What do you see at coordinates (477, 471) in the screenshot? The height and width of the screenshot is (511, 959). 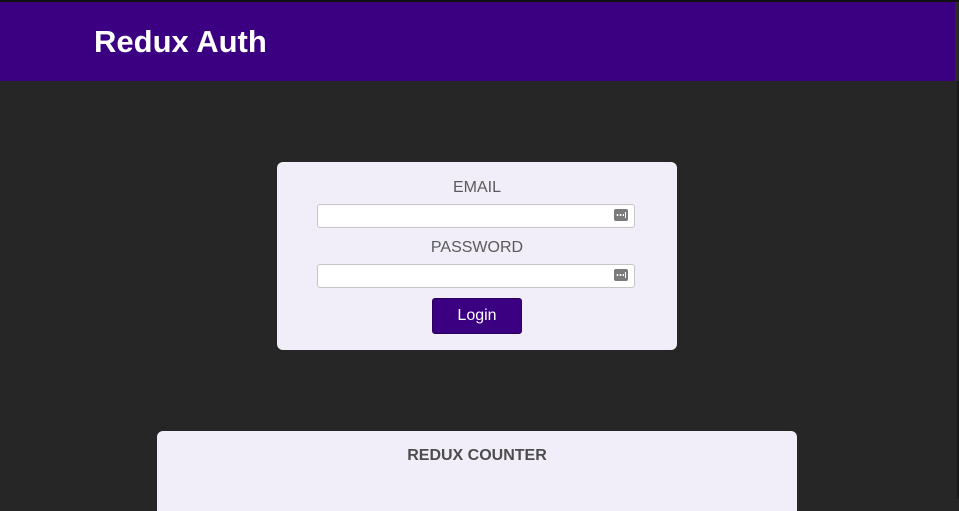 I see `redux-counter-card: REDUX COUNTER` at bounding box center [477, 471].